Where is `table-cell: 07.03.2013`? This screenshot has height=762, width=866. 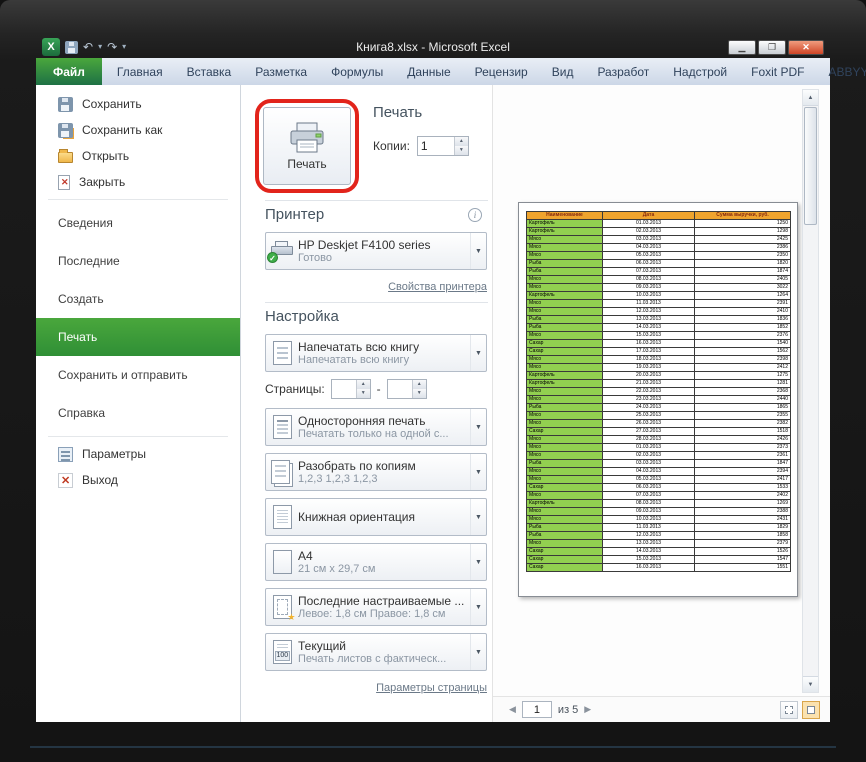 table-cell: 07.03.2013 is located at coordinates (648, 495).